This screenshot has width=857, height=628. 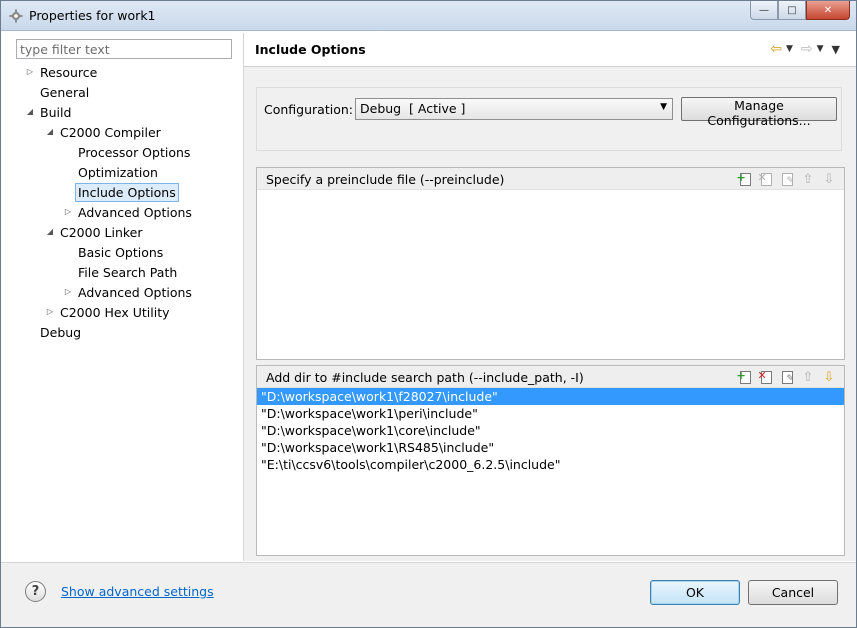 I want to click on tree-item: Include Options, so click(x=125, y=192).